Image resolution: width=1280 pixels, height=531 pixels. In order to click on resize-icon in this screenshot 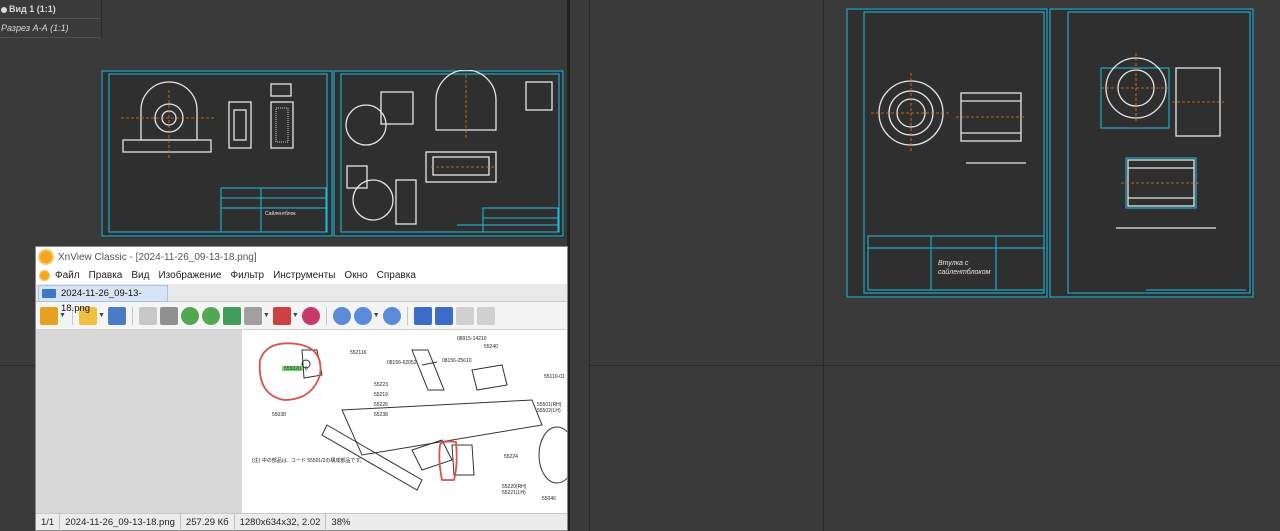, I will do `click(252, 315)`.